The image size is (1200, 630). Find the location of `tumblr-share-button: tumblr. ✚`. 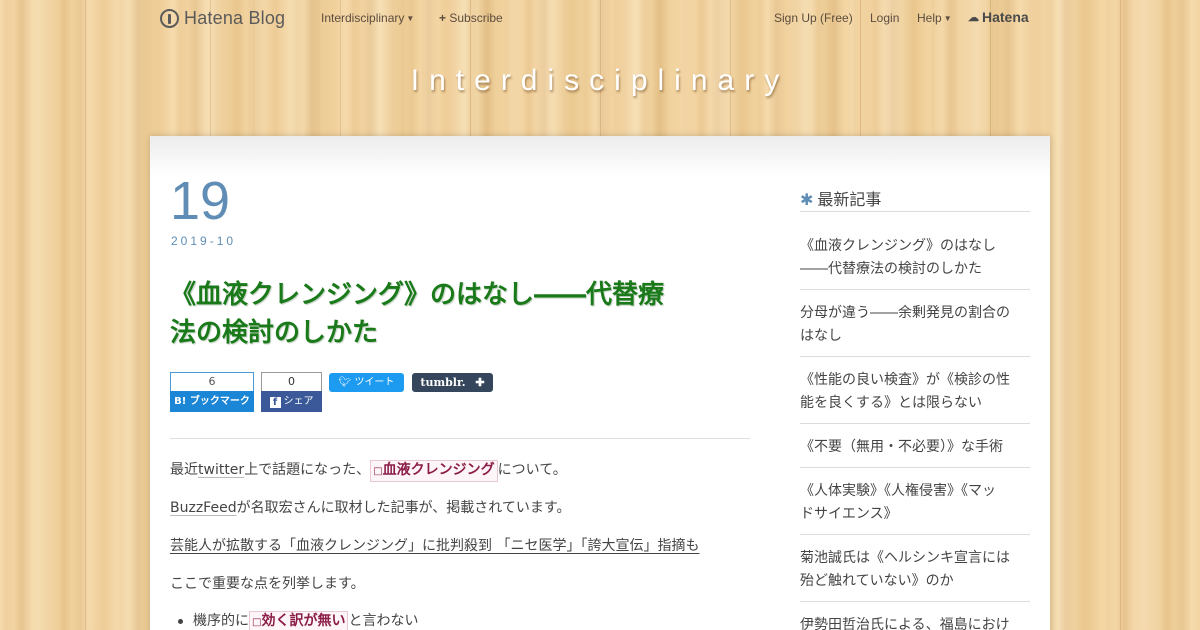

tumblr-share-button: tumblr. ✚ is located at coordinates (452, 382).